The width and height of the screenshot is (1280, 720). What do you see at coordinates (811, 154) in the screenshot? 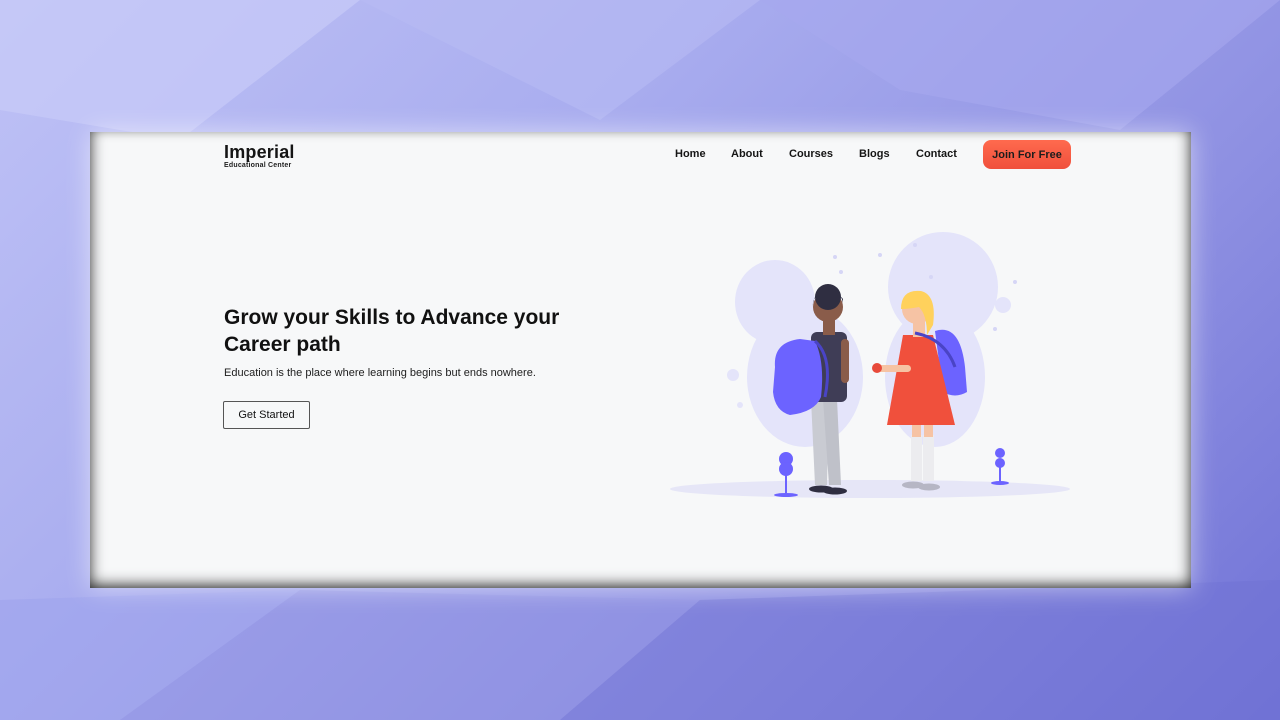
I see `nav-item-courses: Courses` at bounding box center [811, 154].